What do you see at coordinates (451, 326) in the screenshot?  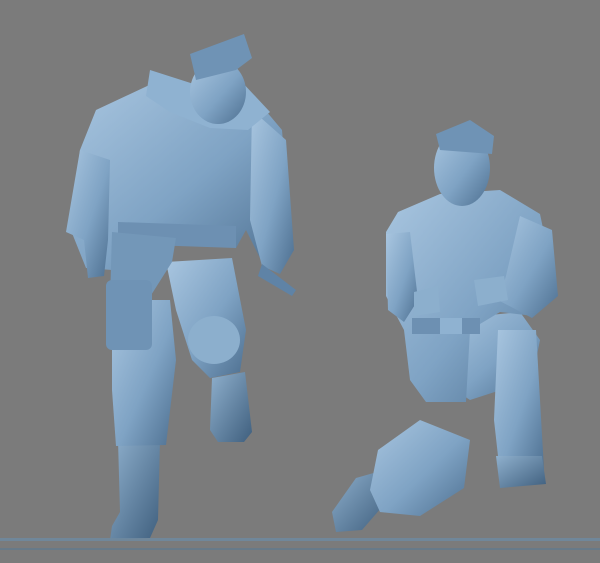 I see `belt-buckle` at bounding box center [451, 326].